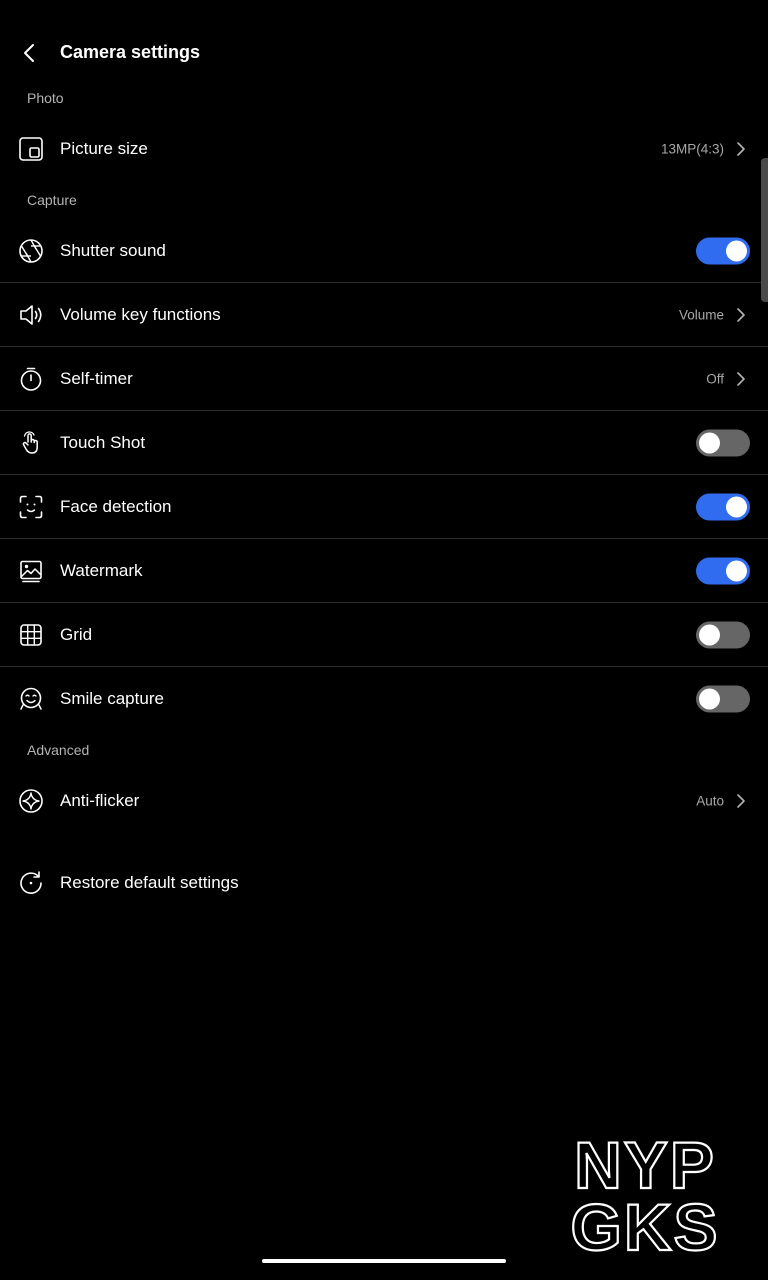 The image size is (768, 1280). Describe the element at coordinates (384, 53) in the screenshot. I see `header-bar: Camera settings` at that location.